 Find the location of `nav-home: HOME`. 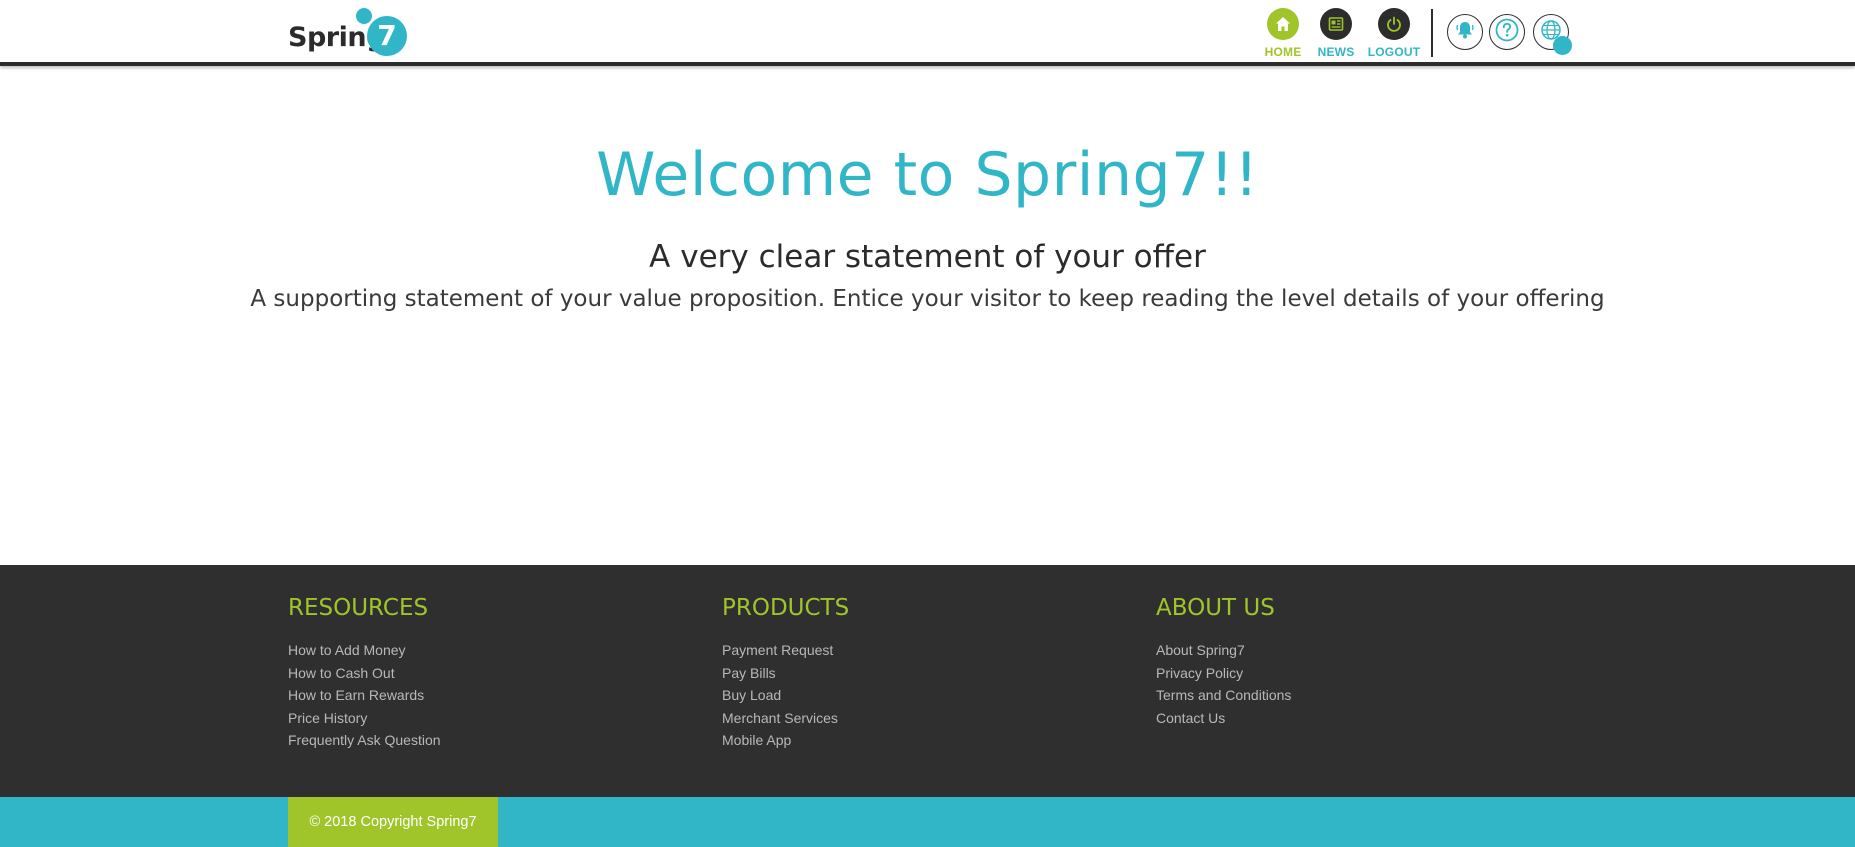

nav-home: HOME is located at coordinates (1283, 33).